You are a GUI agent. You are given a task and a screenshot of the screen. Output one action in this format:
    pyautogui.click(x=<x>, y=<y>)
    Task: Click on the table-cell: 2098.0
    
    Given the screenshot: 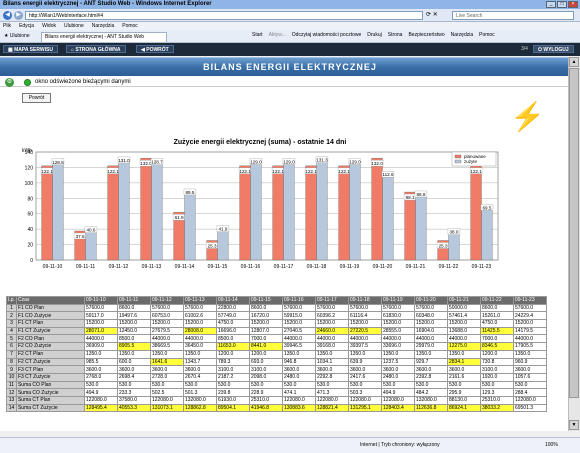 What is the action you would take?
    pyautogui.click(x=265, y=377)
    